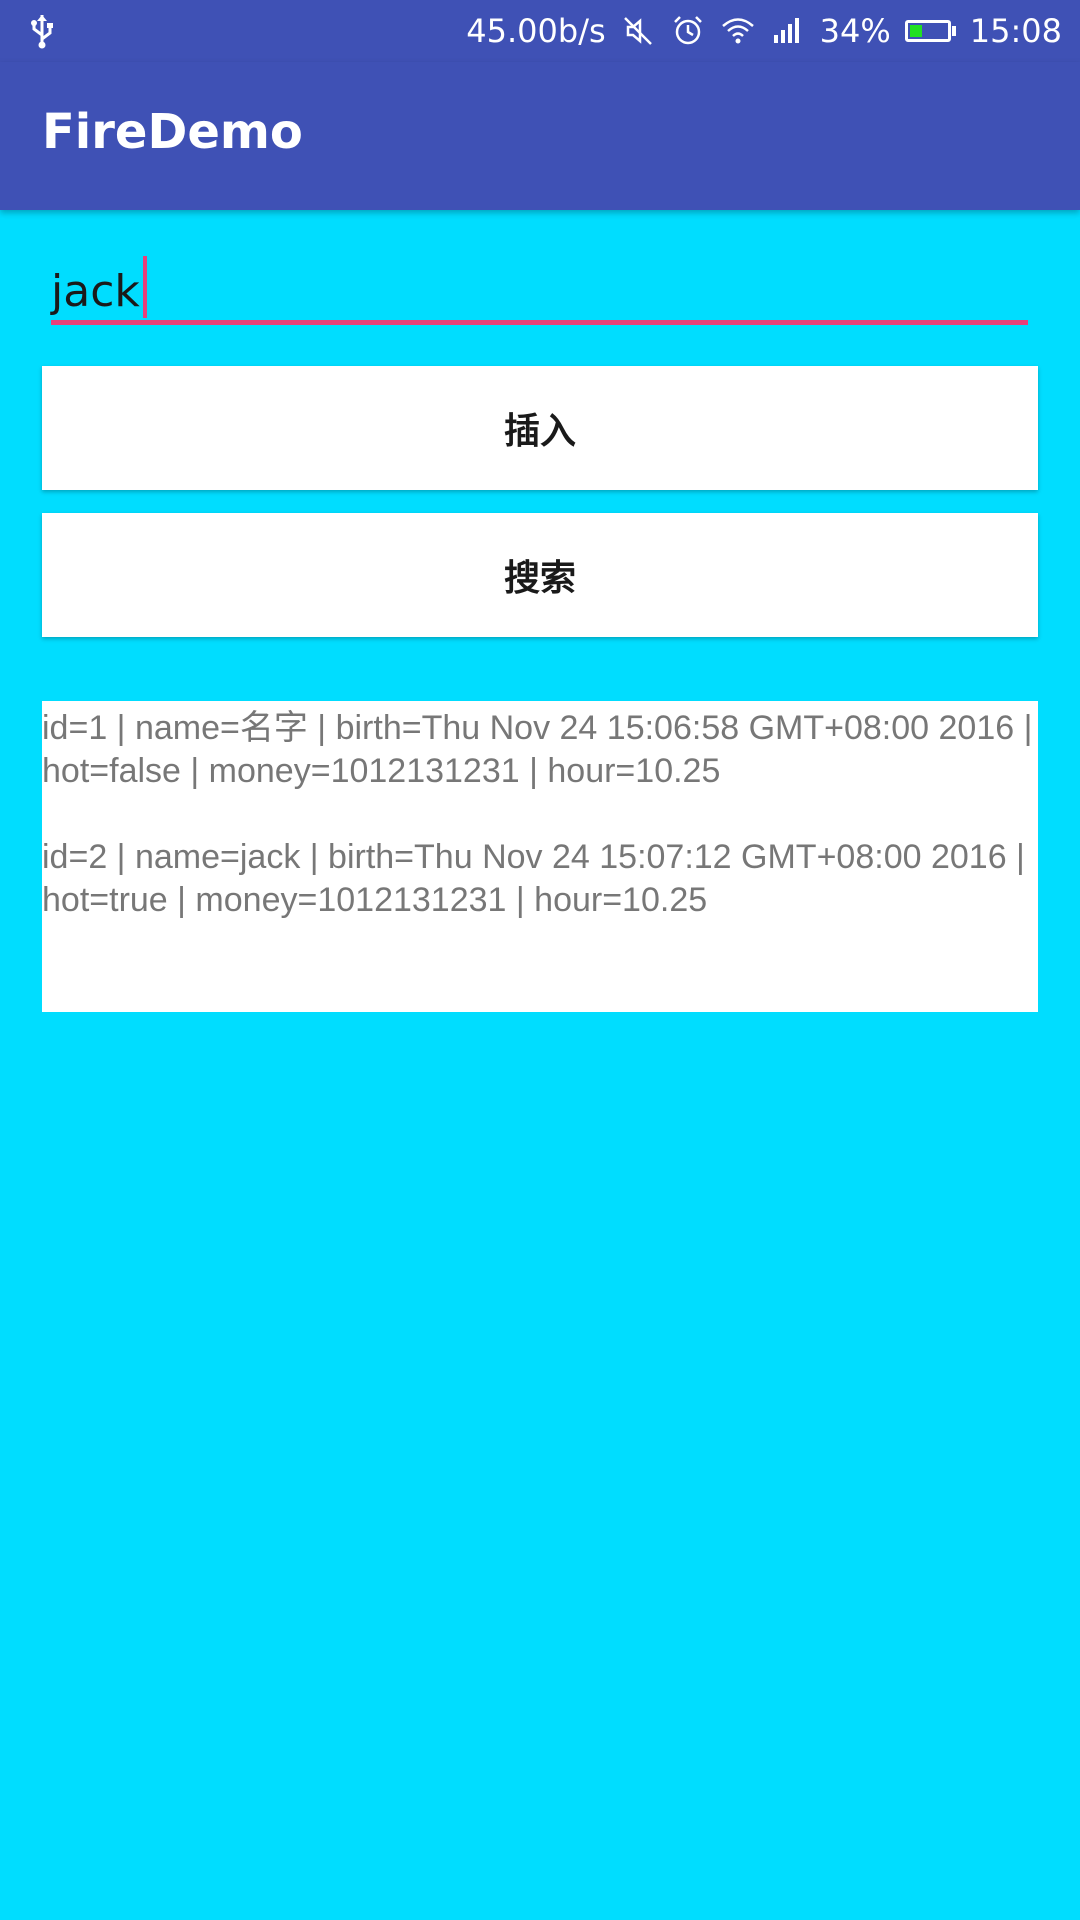 The width and height of the screenshot is (1080, 1920). I want to click on mute-icon, so click(638, 31).